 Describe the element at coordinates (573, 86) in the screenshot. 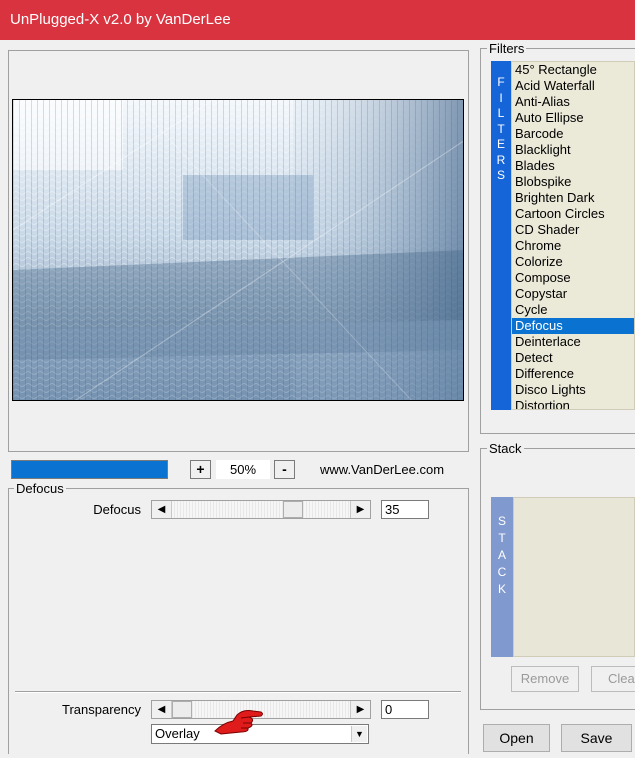

I see `filter-item: Acid Waterfall` at that location.